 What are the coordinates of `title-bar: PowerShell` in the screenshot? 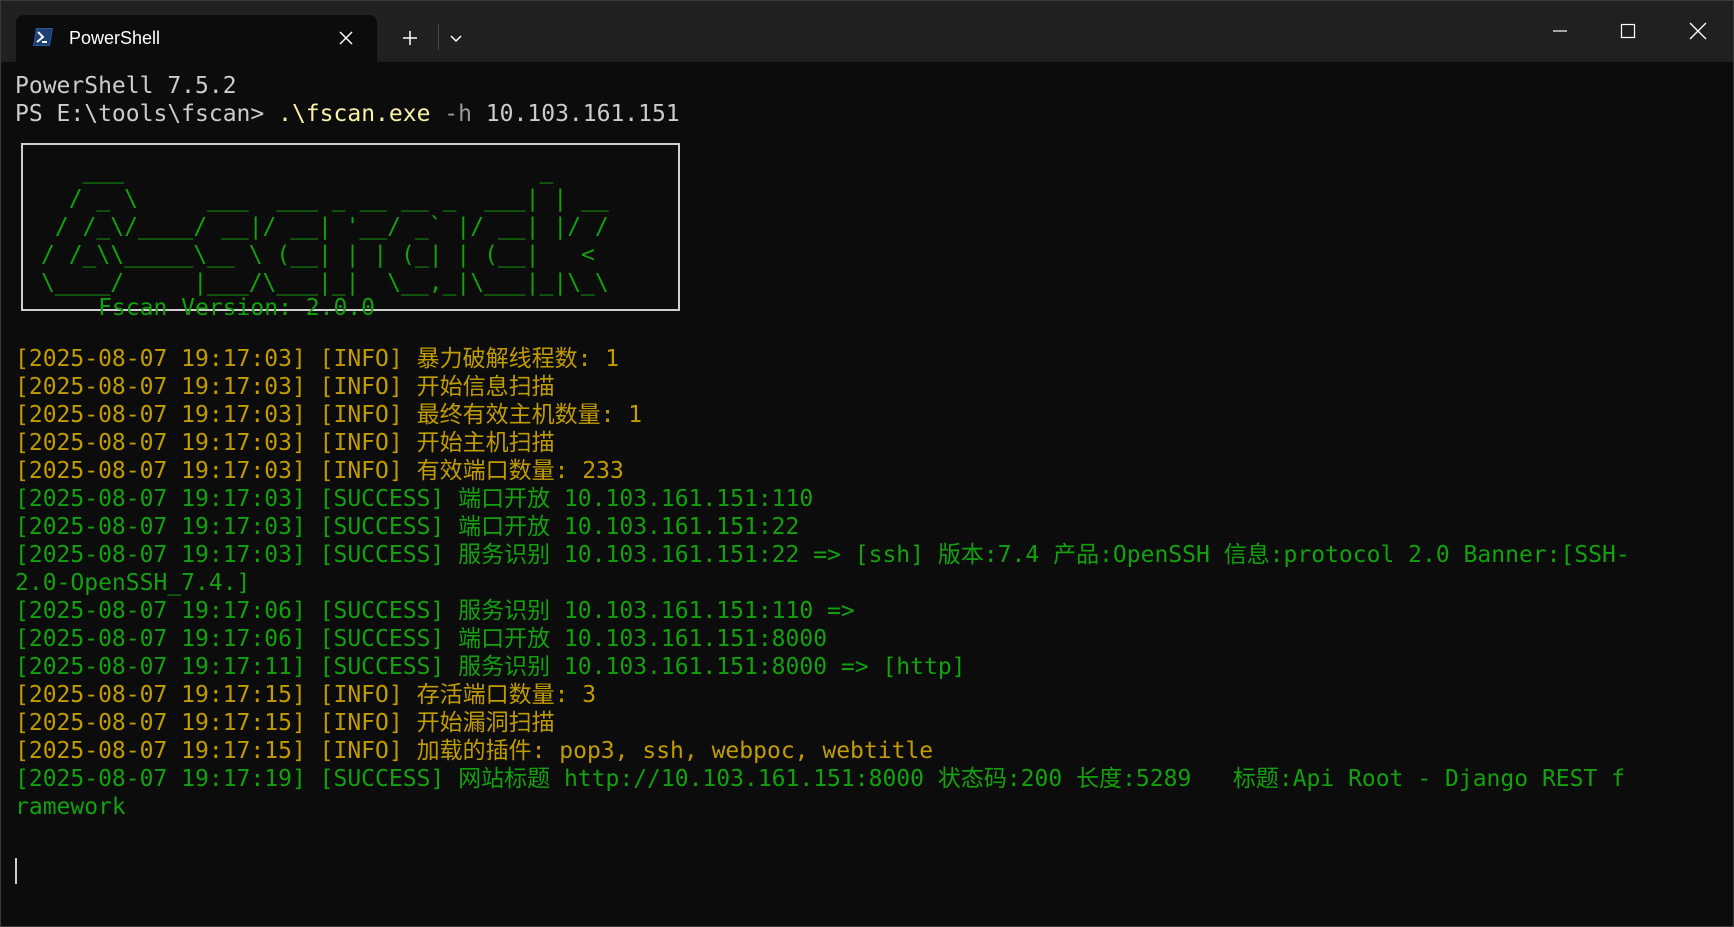 It's located at (867, 31).